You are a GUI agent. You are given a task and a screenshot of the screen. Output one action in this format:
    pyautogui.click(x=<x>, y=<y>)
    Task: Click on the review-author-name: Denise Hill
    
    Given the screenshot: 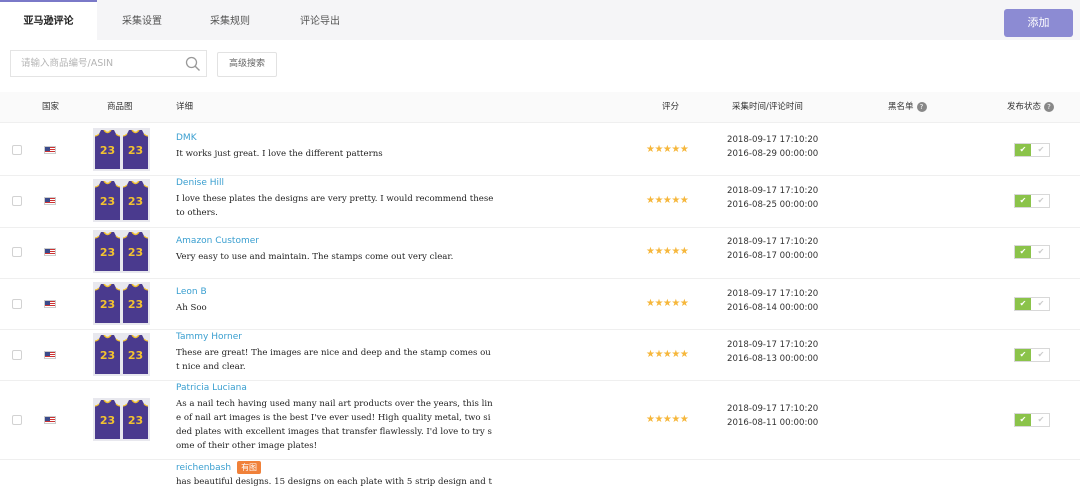 What is the action you would take?
    pyautogui.click(x=200, y=183)
    